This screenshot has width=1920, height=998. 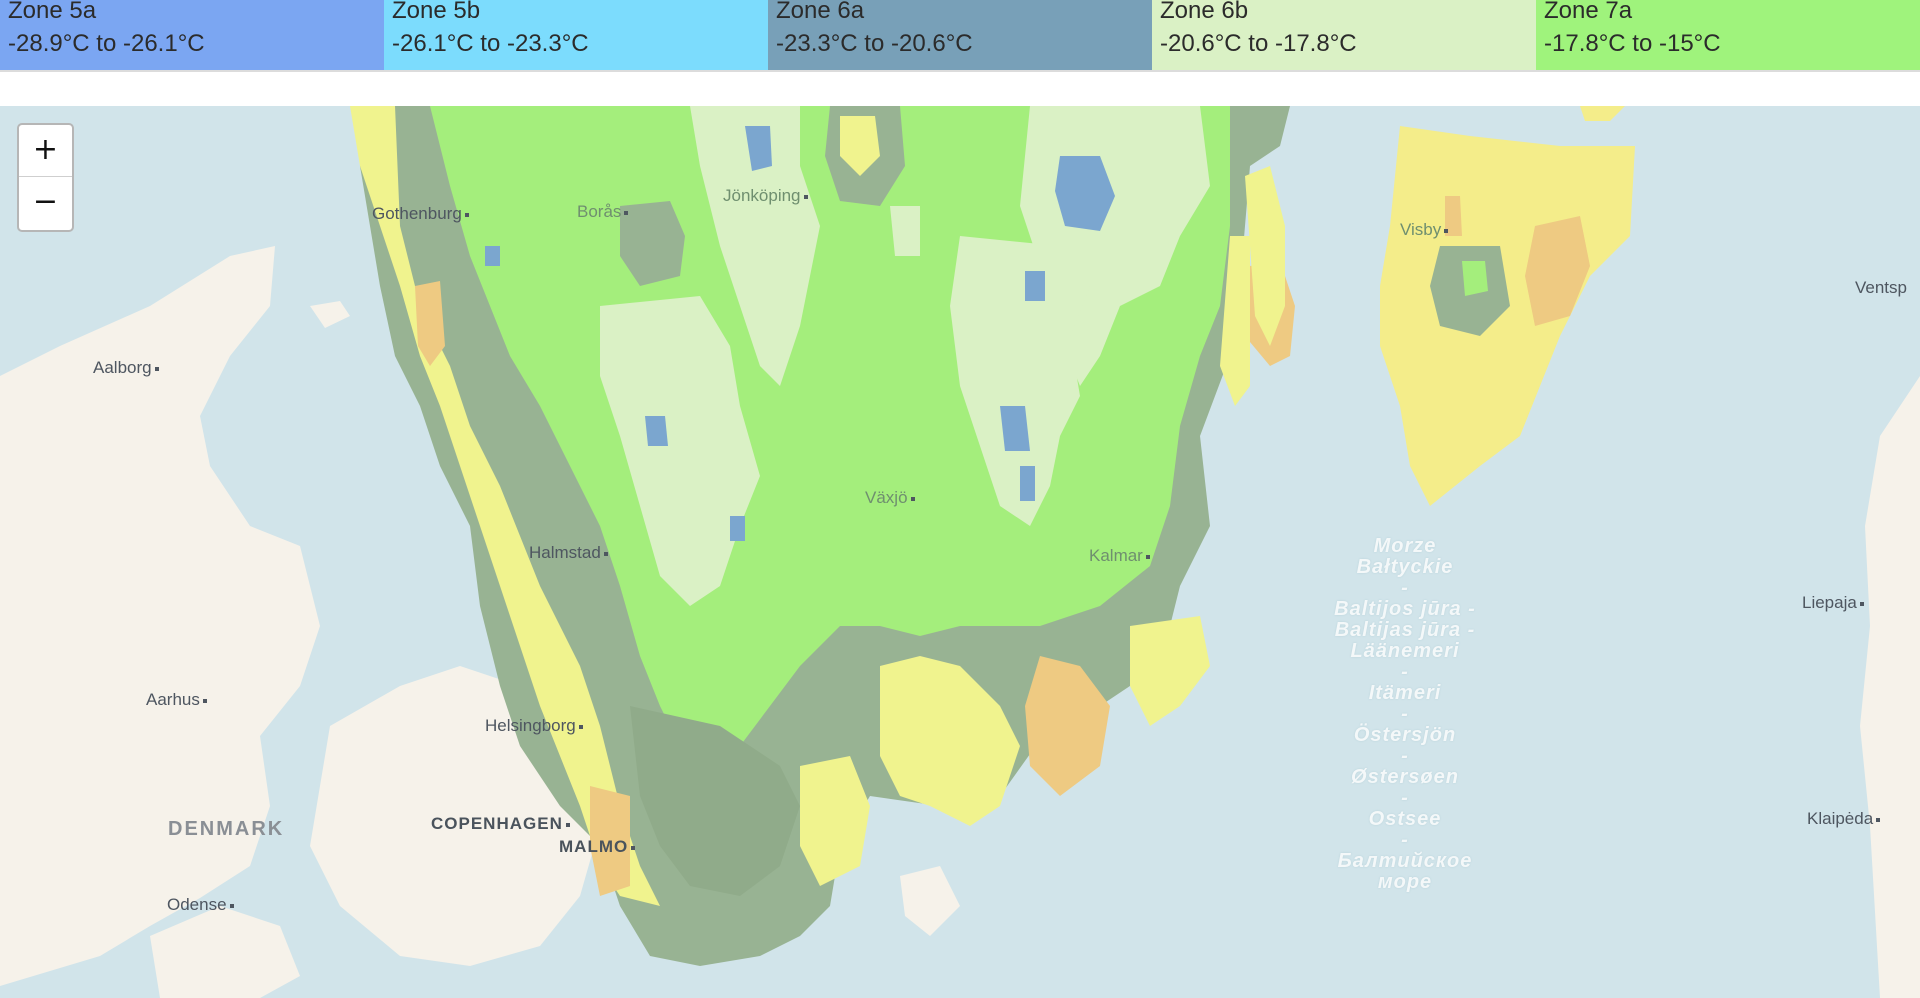 What do you see at coordinates (1728, 35) in the screenshot?
I see `legend-zone-7a: Zone 7a -17.8°C to -15°C` at bounding box center [1728, 35].